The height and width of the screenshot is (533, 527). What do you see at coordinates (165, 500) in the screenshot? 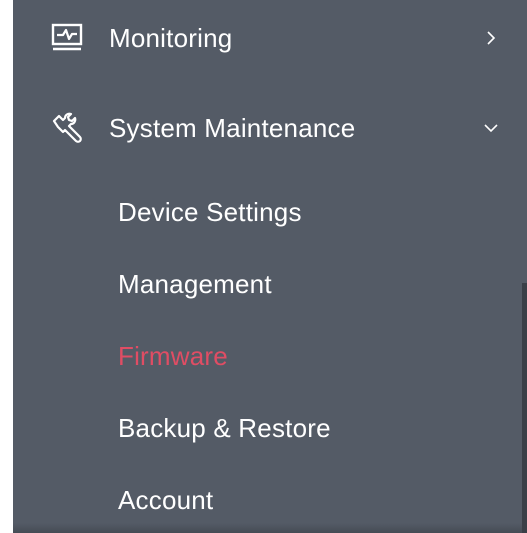
I see `submenu-item-account: Account` at bounding box center [165, 500].